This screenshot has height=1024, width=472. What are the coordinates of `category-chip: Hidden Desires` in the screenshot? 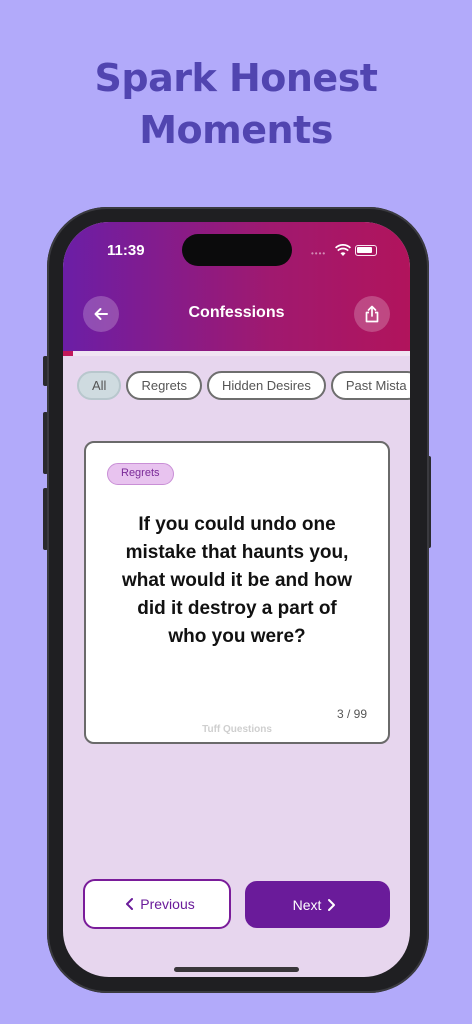 It's located at (266, 385).